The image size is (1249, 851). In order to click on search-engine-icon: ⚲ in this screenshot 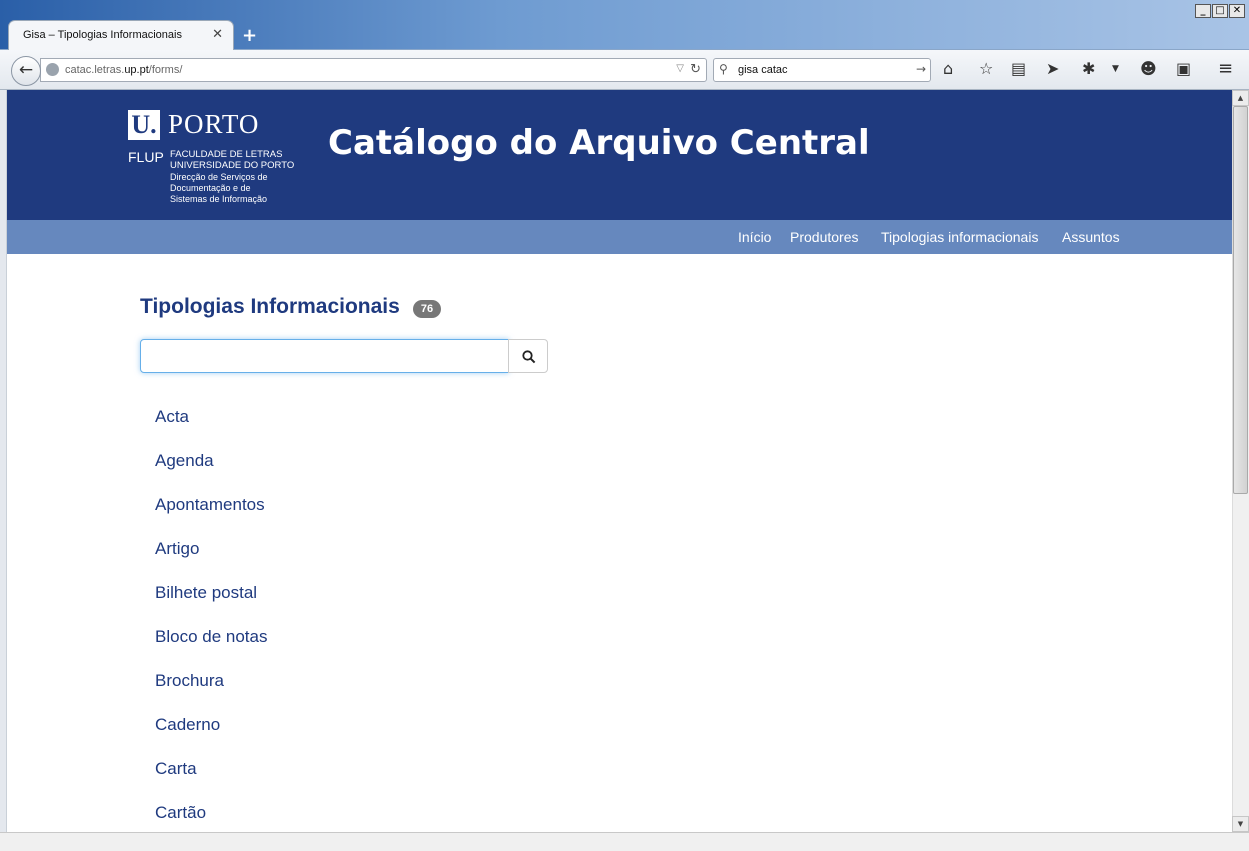, I will do `click(723, 69)`.